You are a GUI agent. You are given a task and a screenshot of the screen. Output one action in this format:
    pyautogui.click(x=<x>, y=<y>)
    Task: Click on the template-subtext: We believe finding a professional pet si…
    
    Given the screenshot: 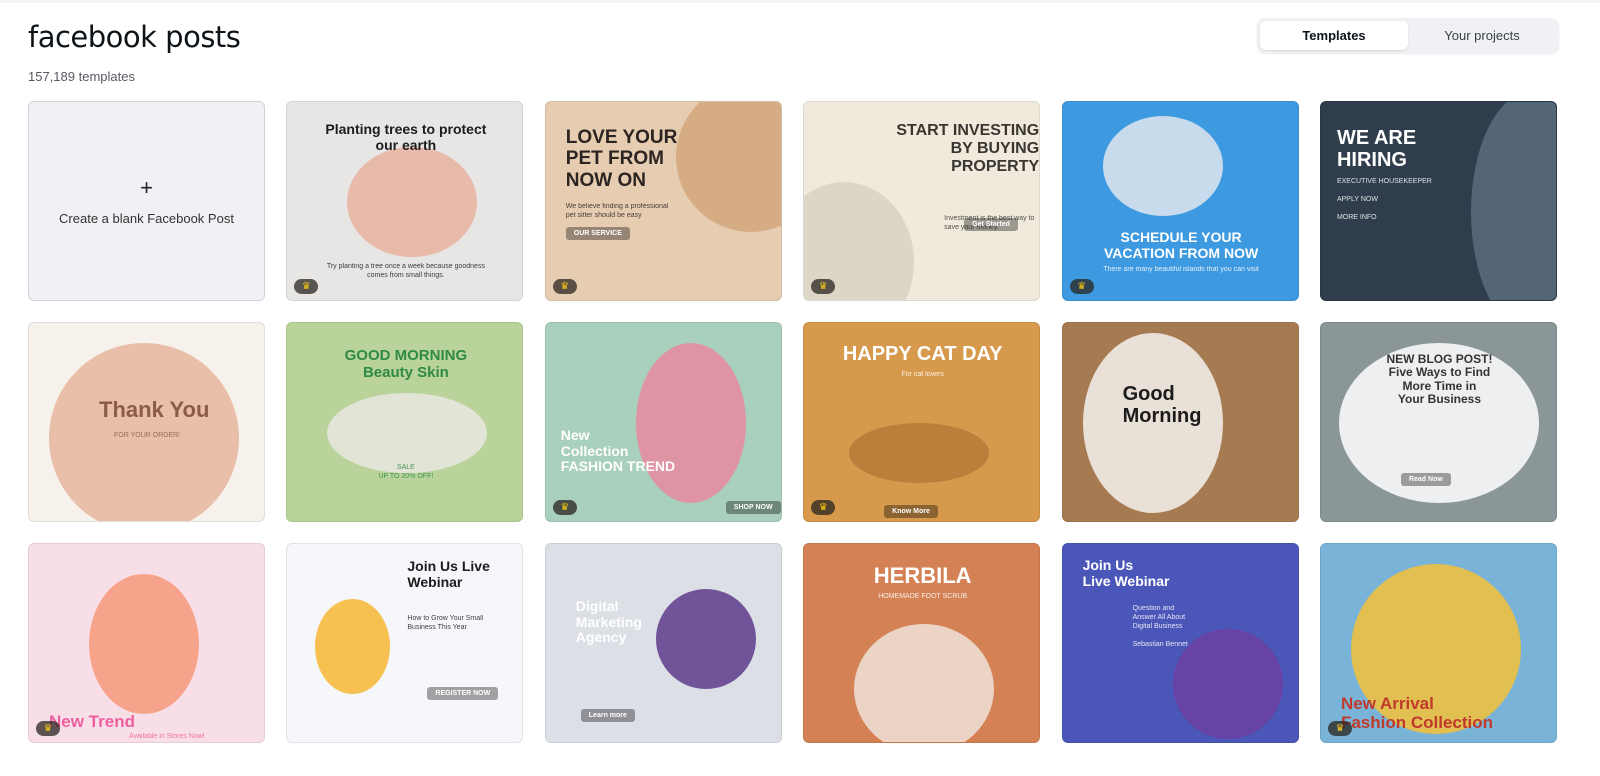 What is the action you would take?
    pyautogui.click(x=617, y=211)
    